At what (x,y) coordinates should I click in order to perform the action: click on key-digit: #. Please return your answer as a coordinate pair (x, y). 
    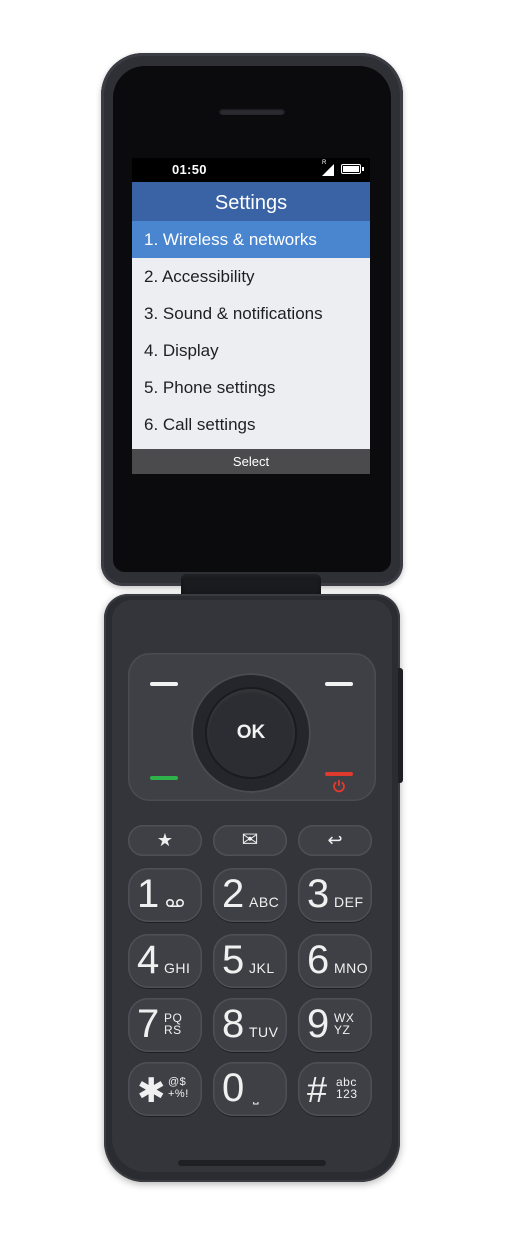
    Looking at the image, I should click on (317, 1089).